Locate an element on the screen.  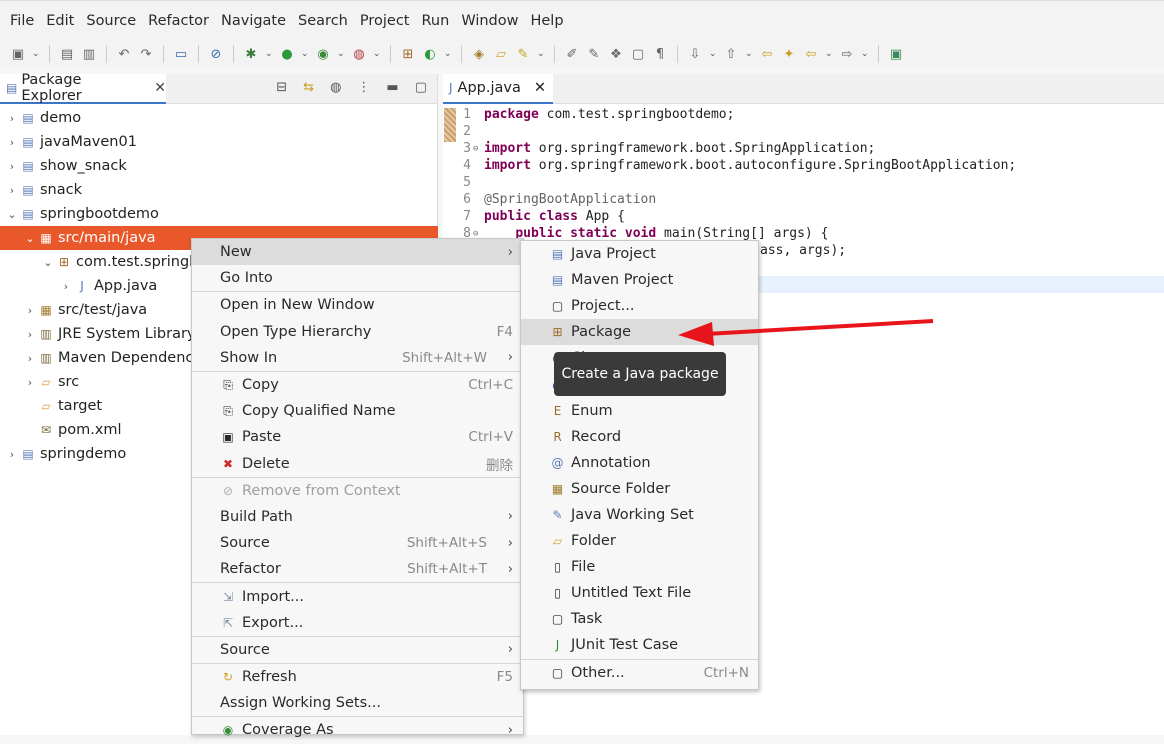
menu-item-source: Source › is located at coordinates (357, 650).